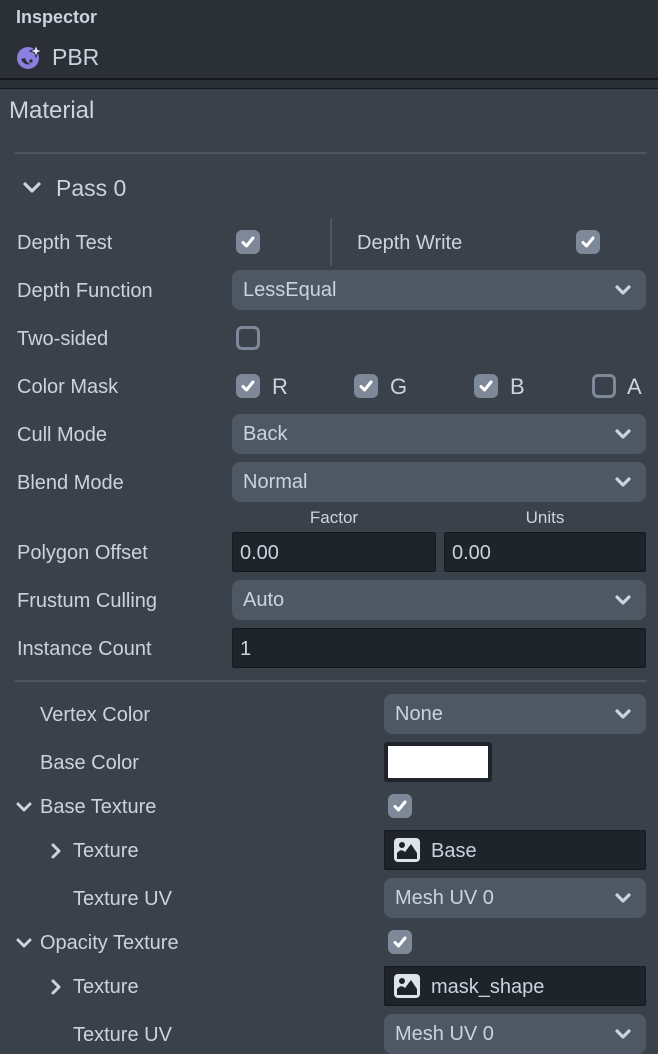 This screenshot has width=658, height=1054. What do you see at coordinates (454, 851) in the screenshot?
I see `base-texture-asset-name: Base` at bounding box center [454, 851].